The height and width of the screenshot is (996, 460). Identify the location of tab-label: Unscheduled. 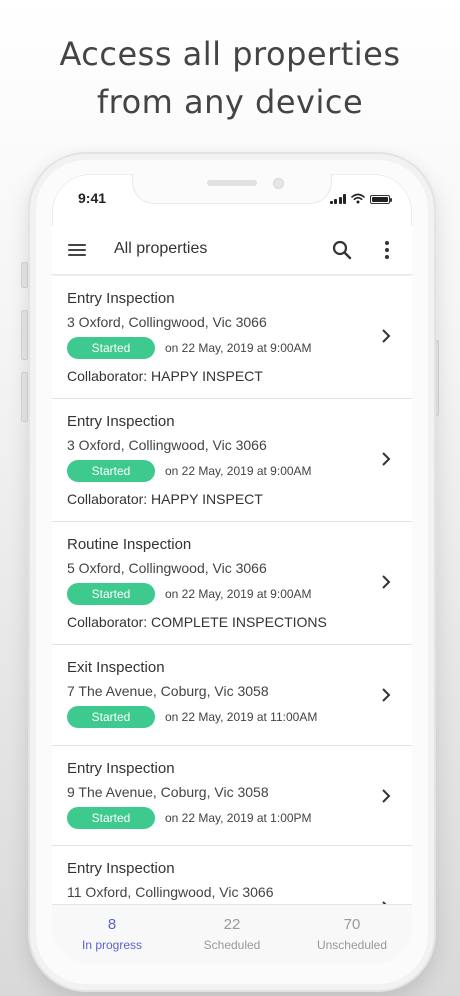
(352, 945).